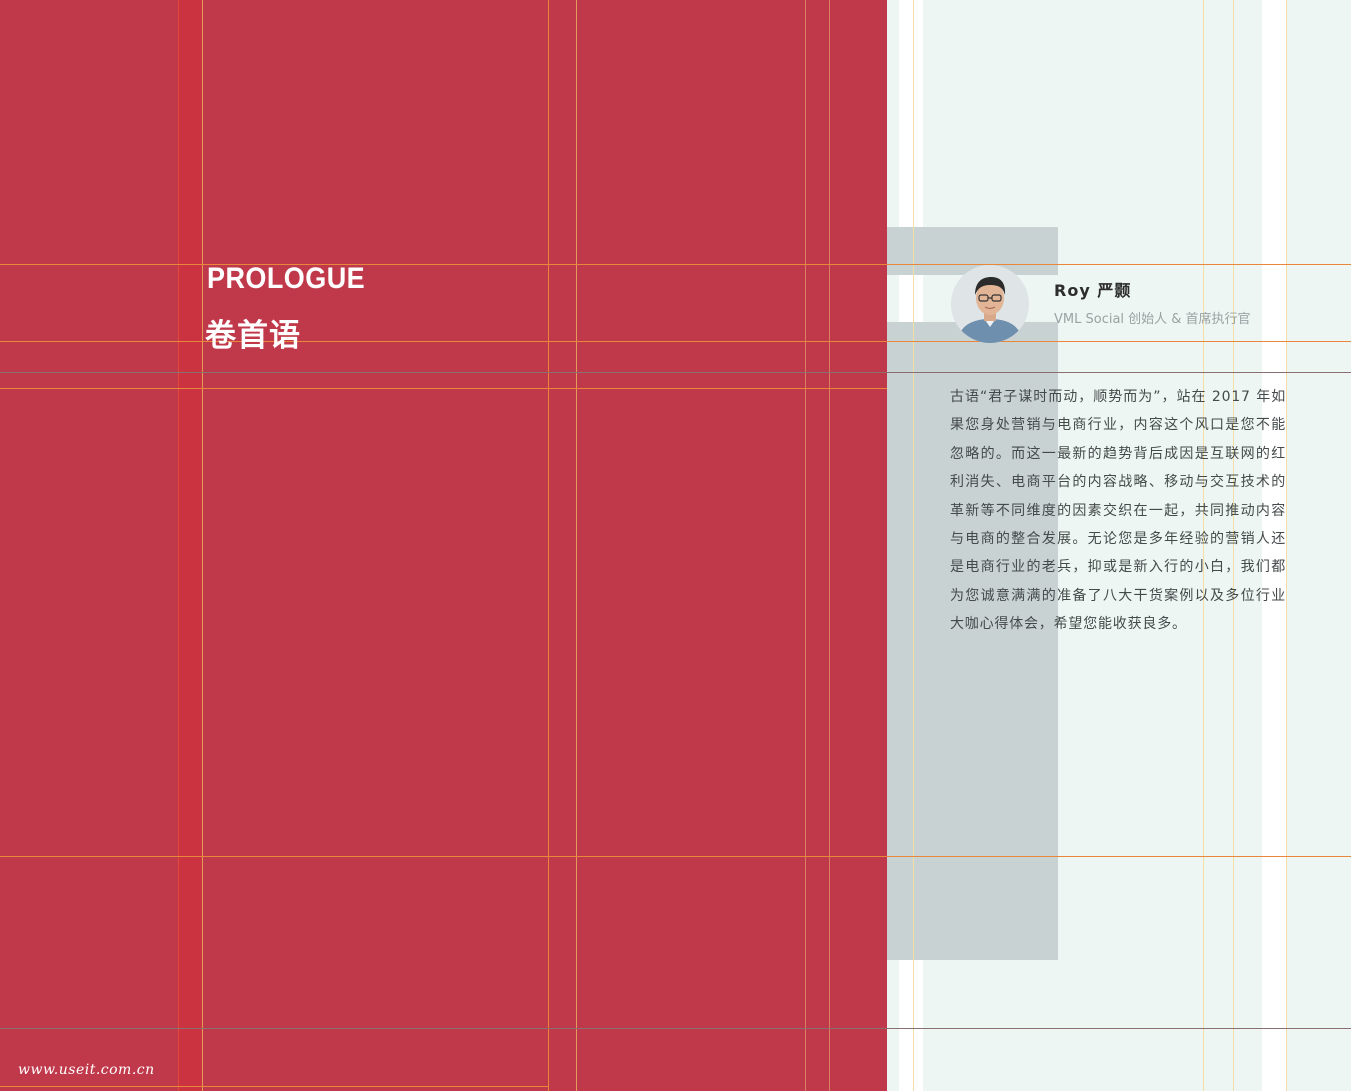 The height and width of the screenshot is (1091, 1351). What do you see at coordinates (253, 336) in the screenshot?
I see `prologue-title-chinese: 卷首语` at bounding box center [253, 336].